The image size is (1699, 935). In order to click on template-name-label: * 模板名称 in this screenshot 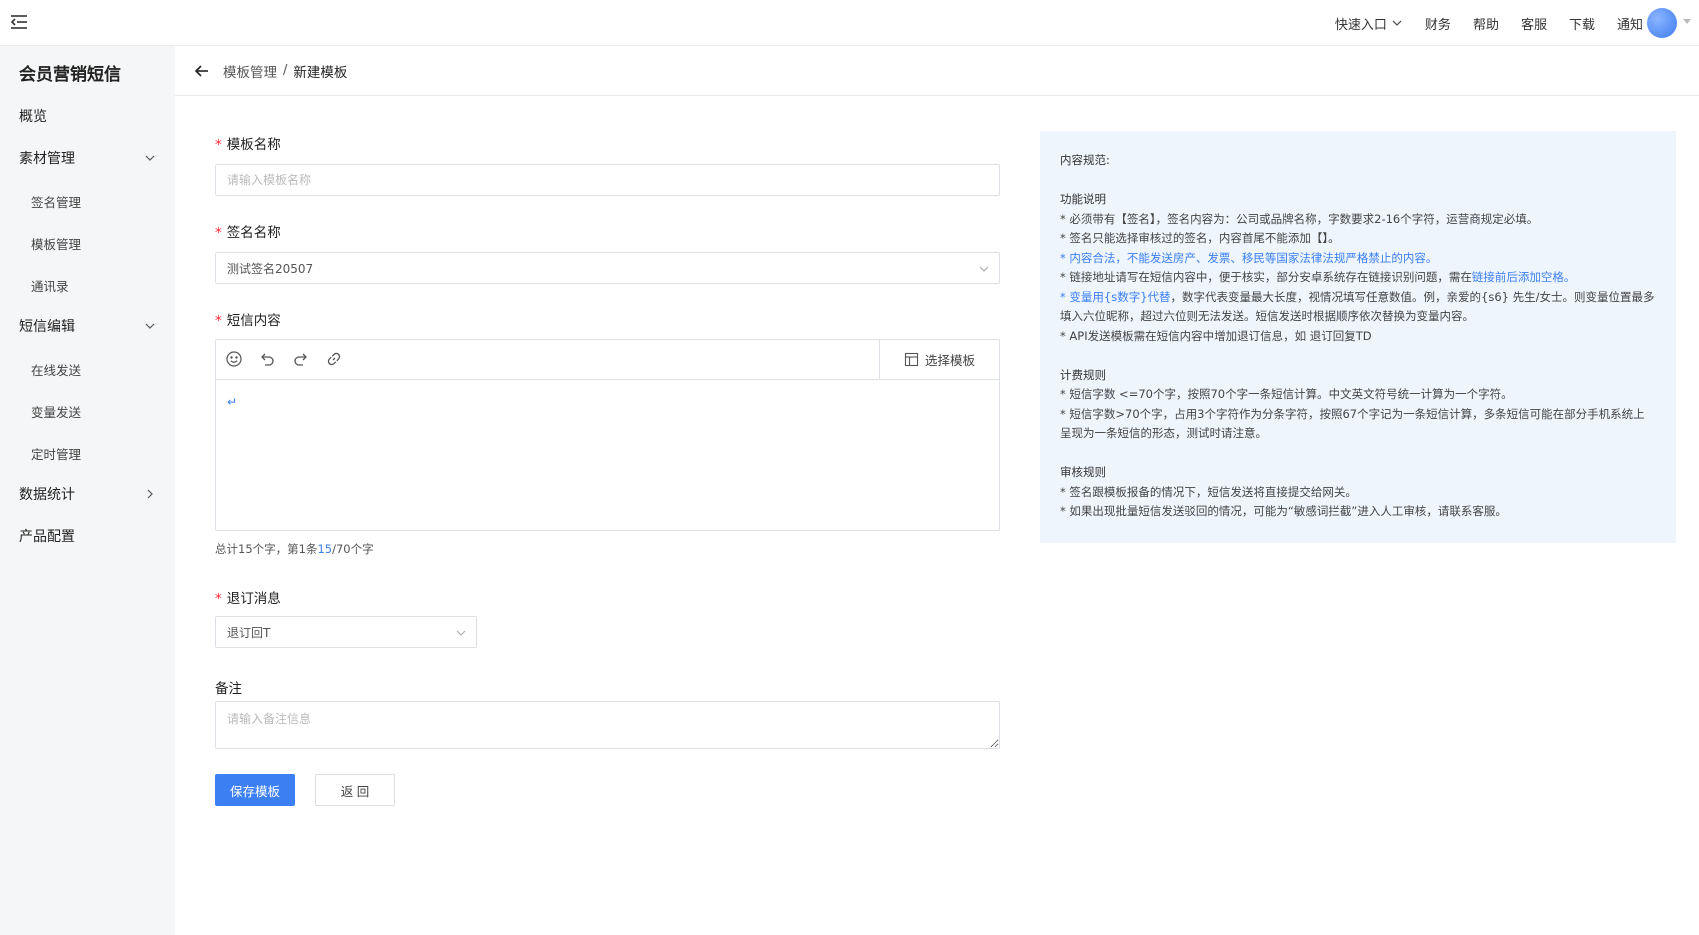, I will do `click(248, 143)`.